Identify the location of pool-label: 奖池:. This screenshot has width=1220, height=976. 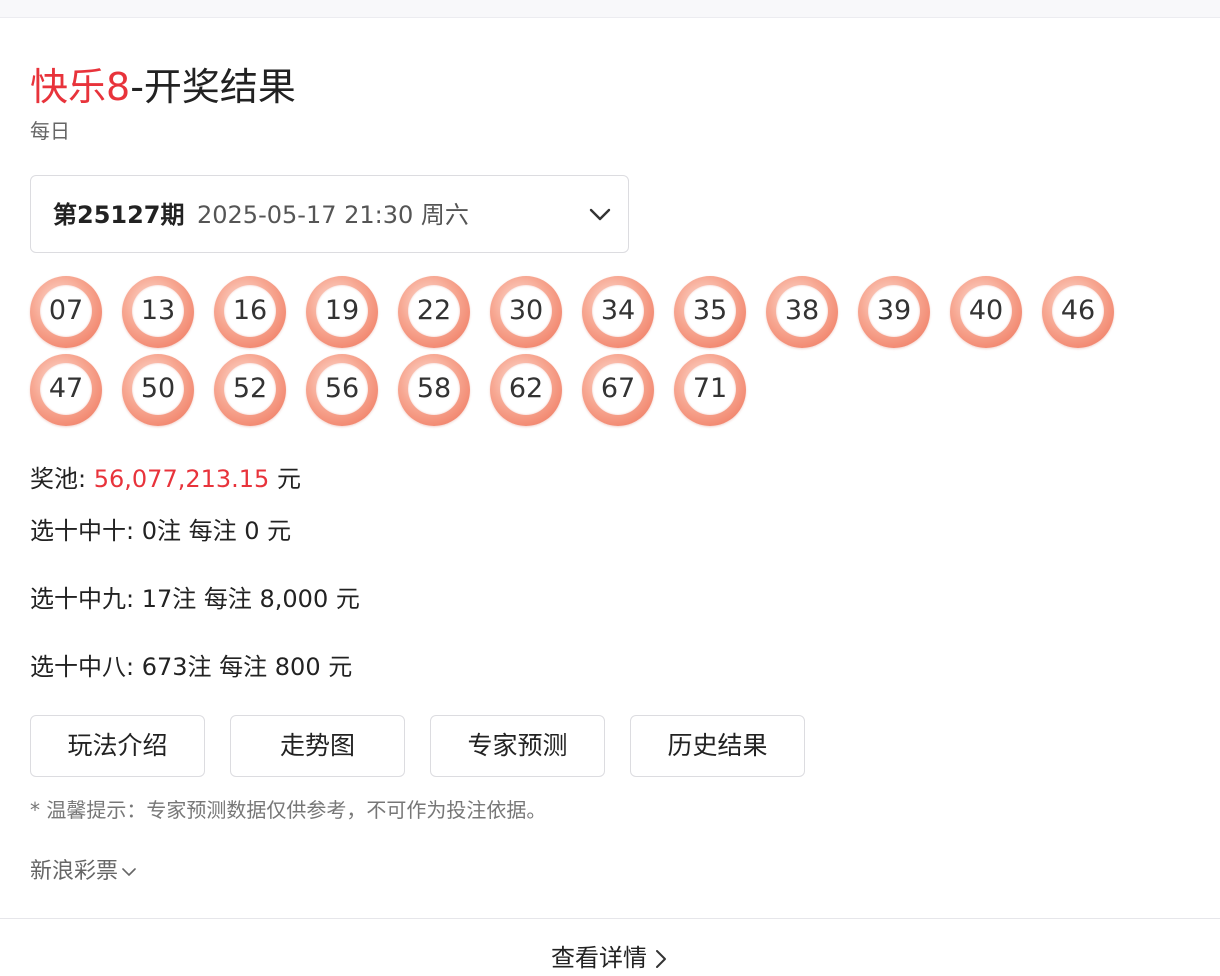
(58, 479).